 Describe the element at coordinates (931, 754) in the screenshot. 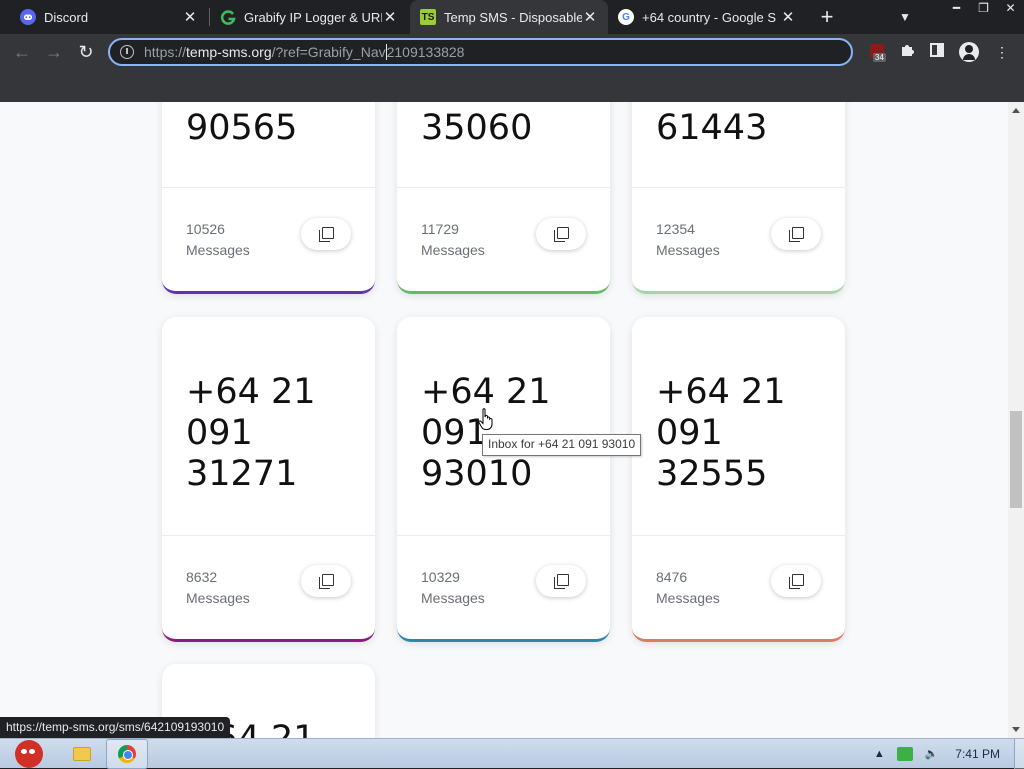

I see `volume-icon: 🔈` at that location.